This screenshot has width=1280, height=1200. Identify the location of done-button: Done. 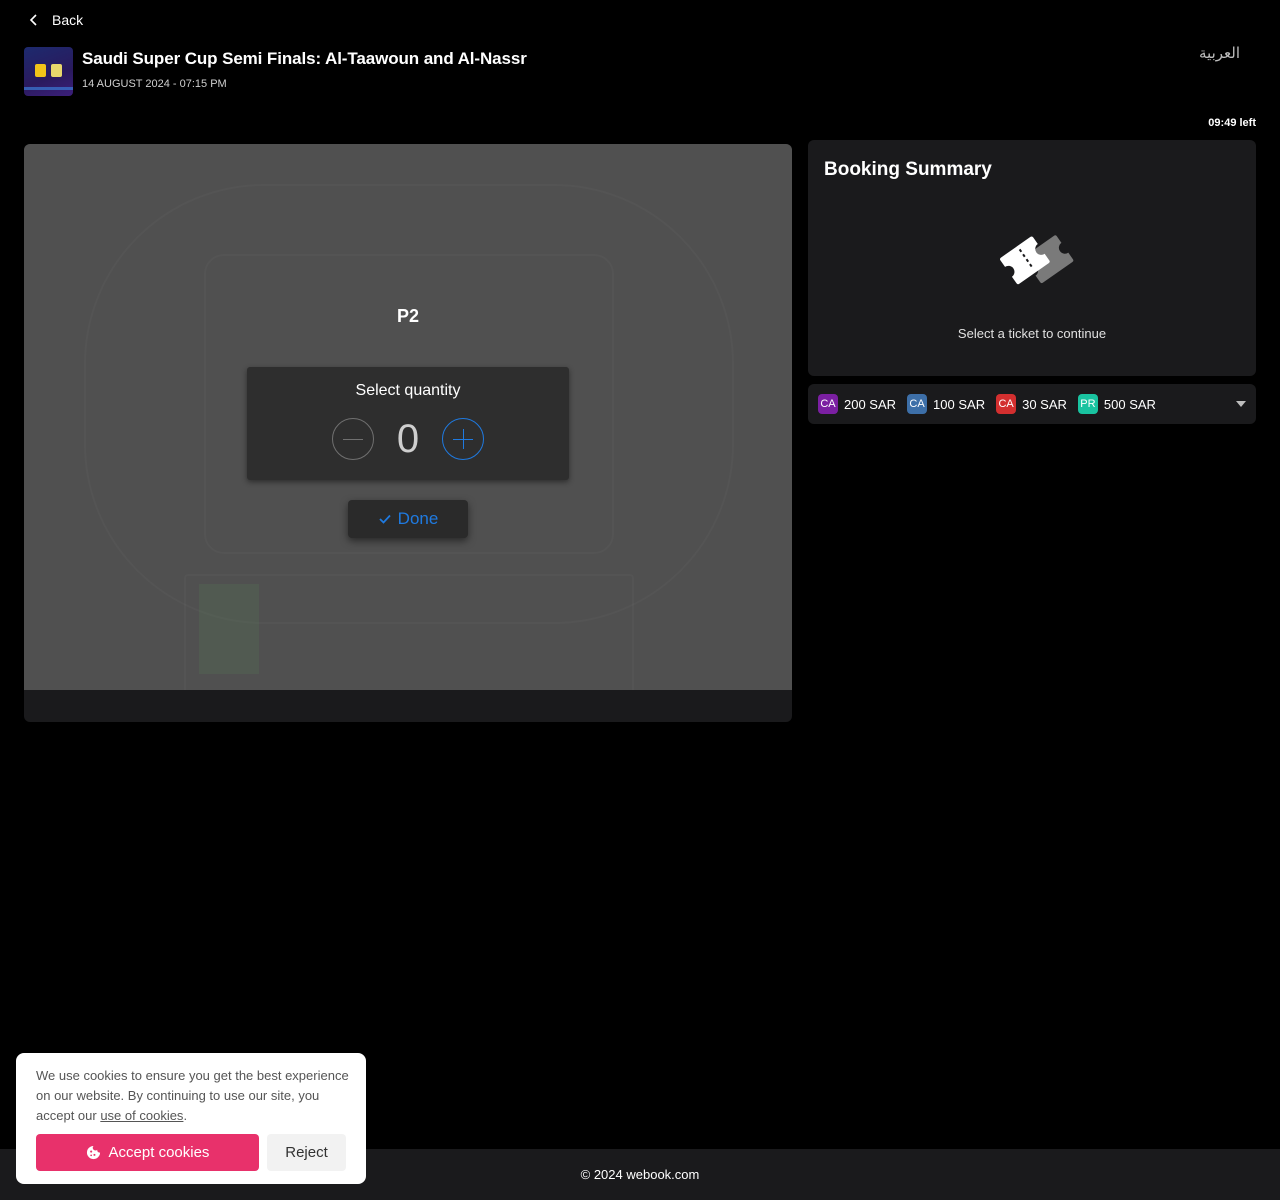
(408, 519).